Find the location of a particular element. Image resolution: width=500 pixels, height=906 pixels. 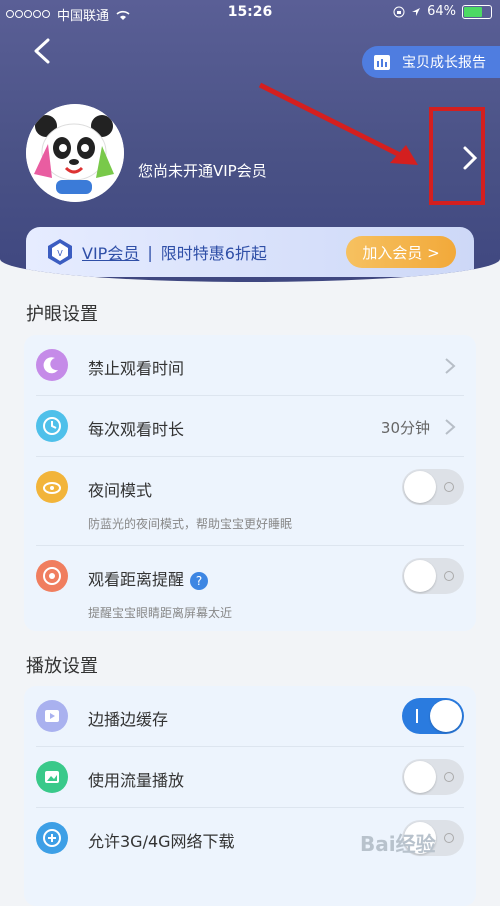

vip-status-text: 您尚未开通VIP会员 is located at coordinates (202, 170).